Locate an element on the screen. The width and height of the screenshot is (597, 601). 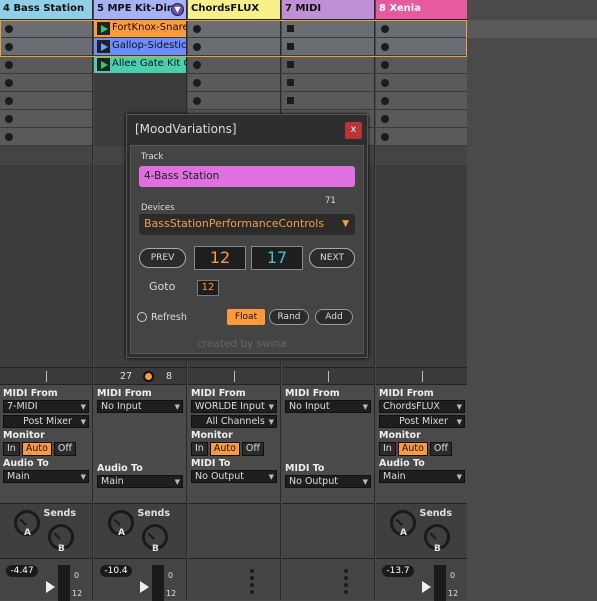
volume-value: -10.4 is located at coordinates (116, 571).